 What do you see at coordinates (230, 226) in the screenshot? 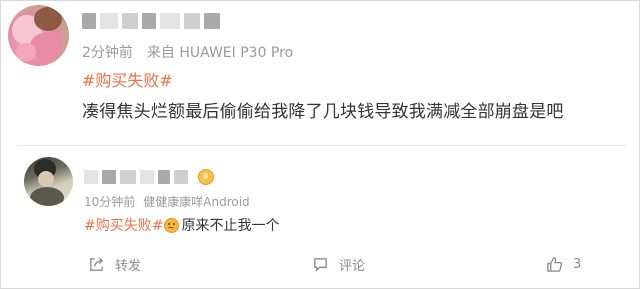
I see `comment-text-body: 原来不止我一个` at bounding box center [230, 226].